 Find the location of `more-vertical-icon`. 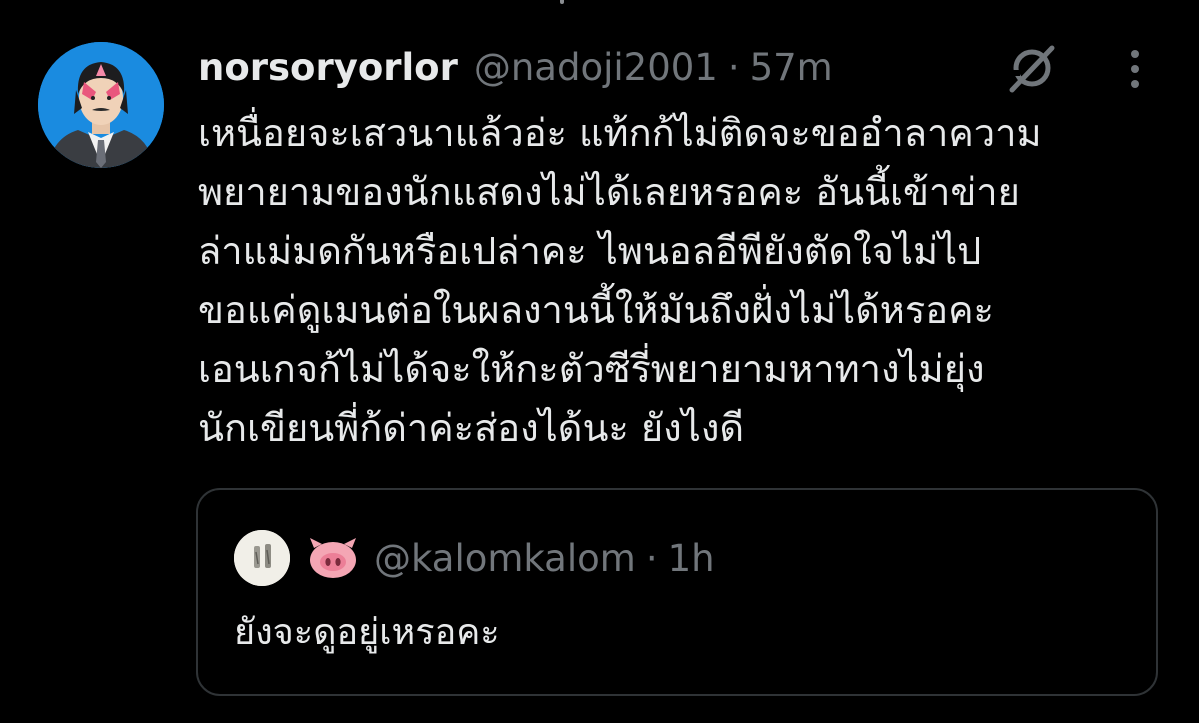

more-vertical-icon is located at coordinates (1135, 69).